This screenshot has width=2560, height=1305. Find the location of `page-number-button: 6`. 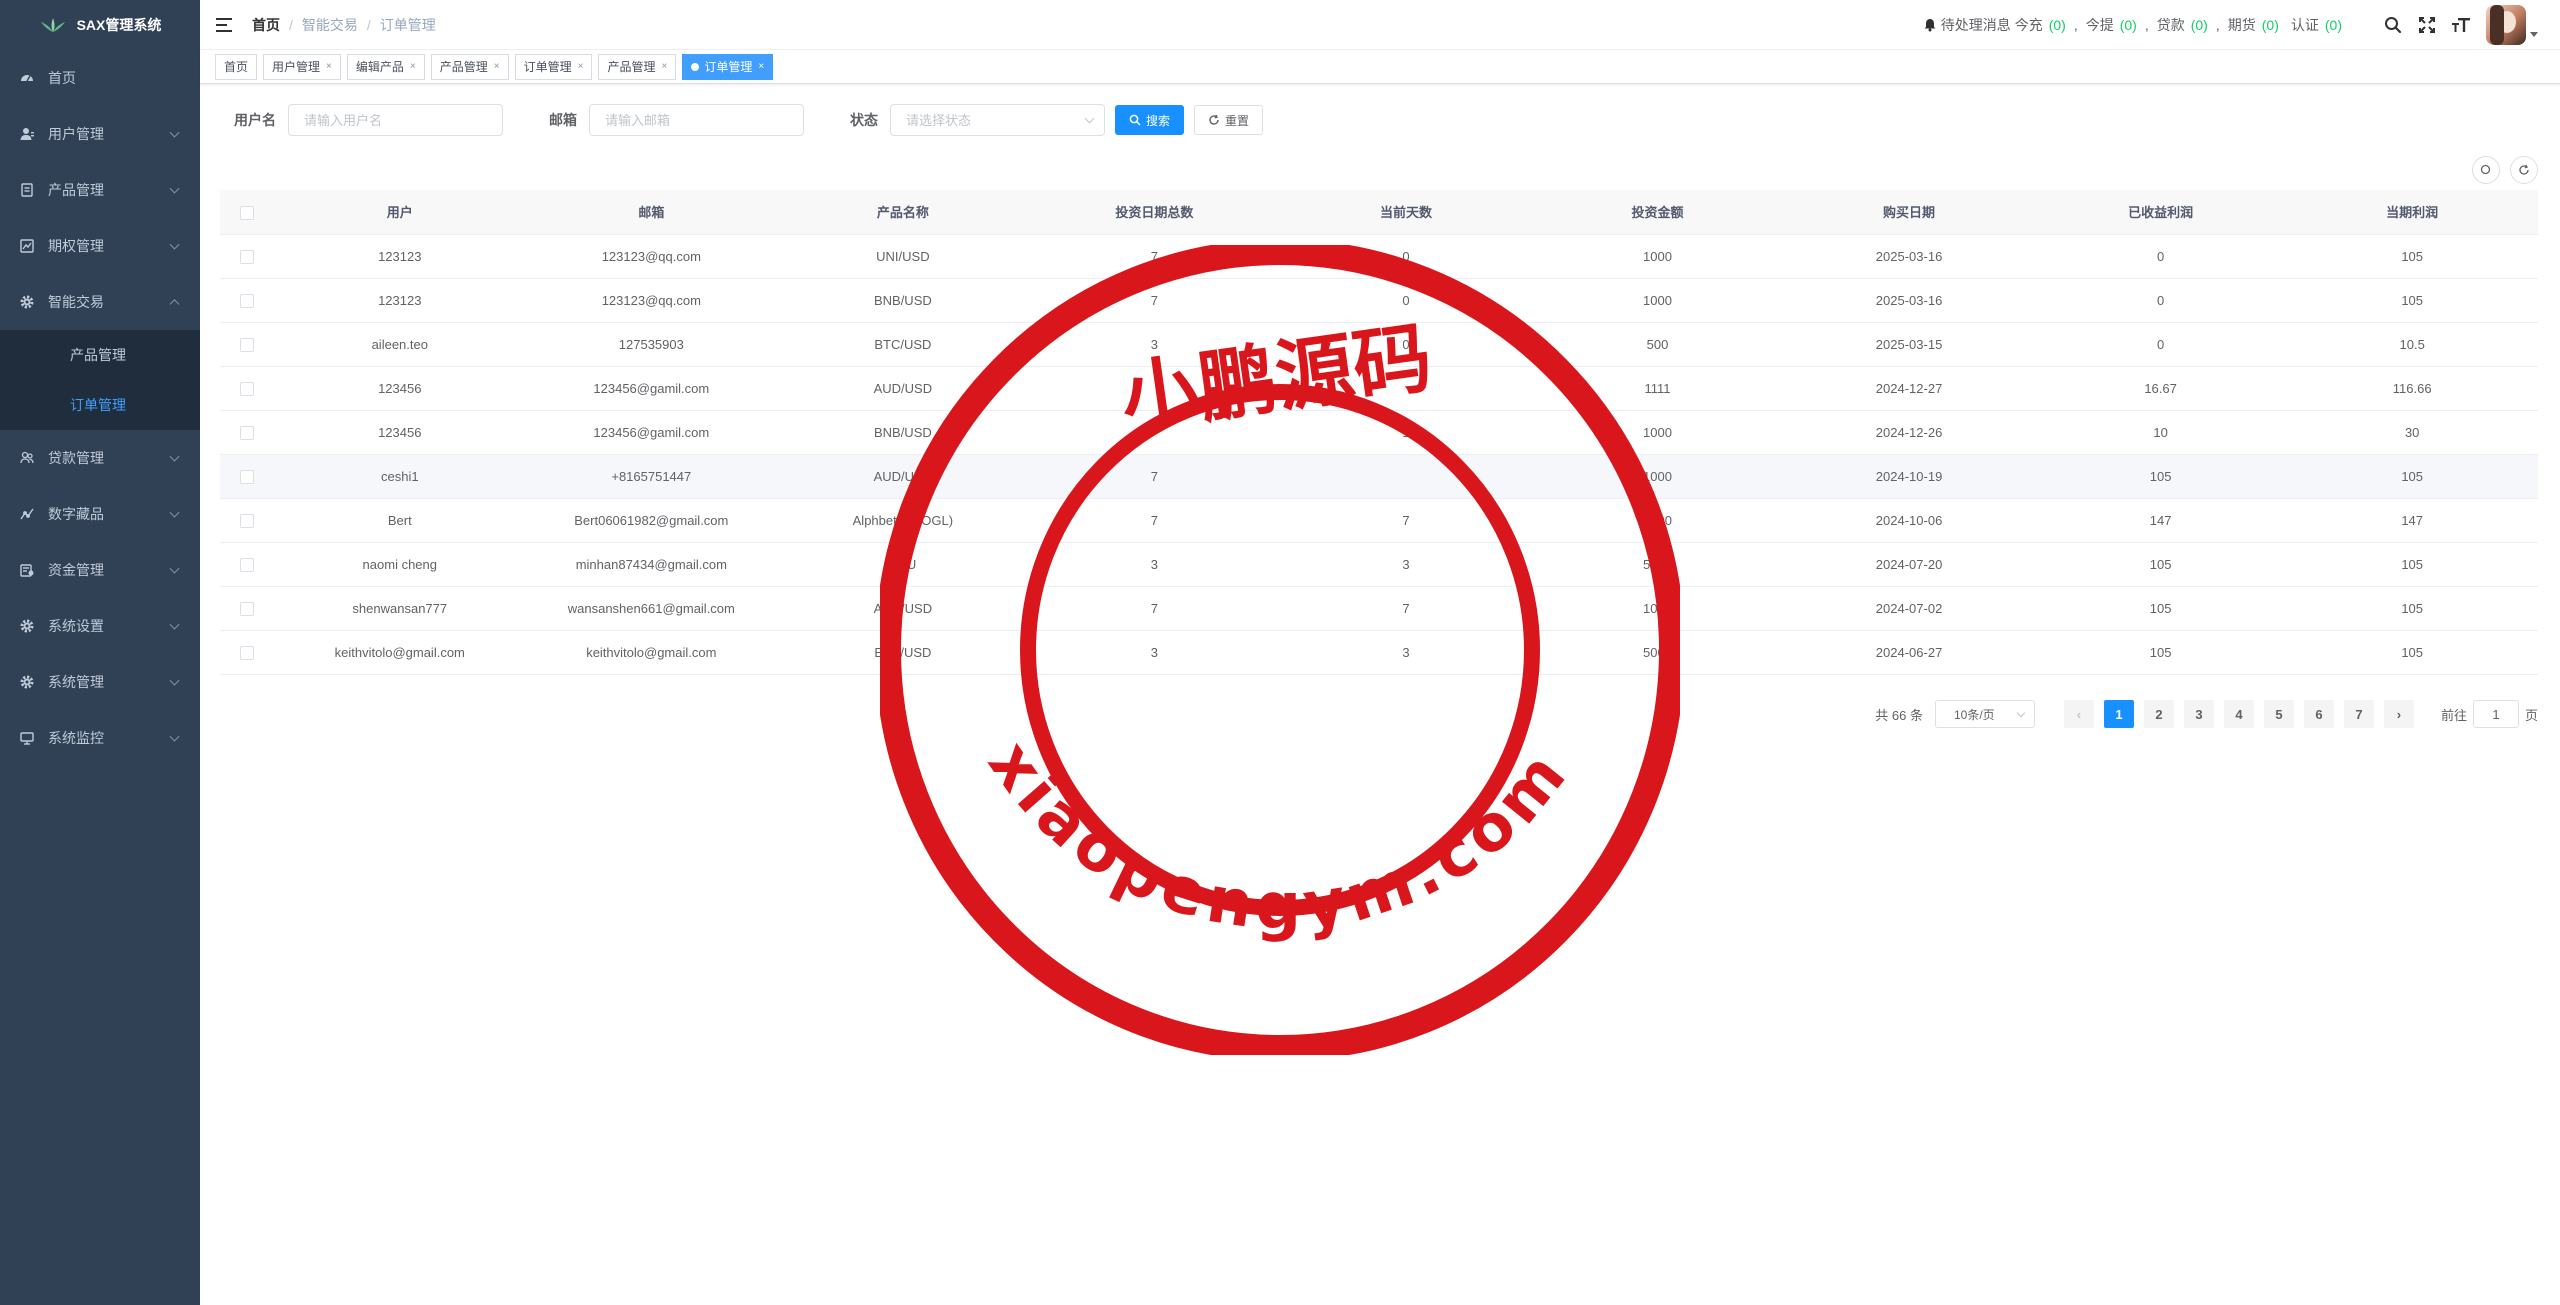

page-number-button: 6 is located at coordinates (2318, 714).